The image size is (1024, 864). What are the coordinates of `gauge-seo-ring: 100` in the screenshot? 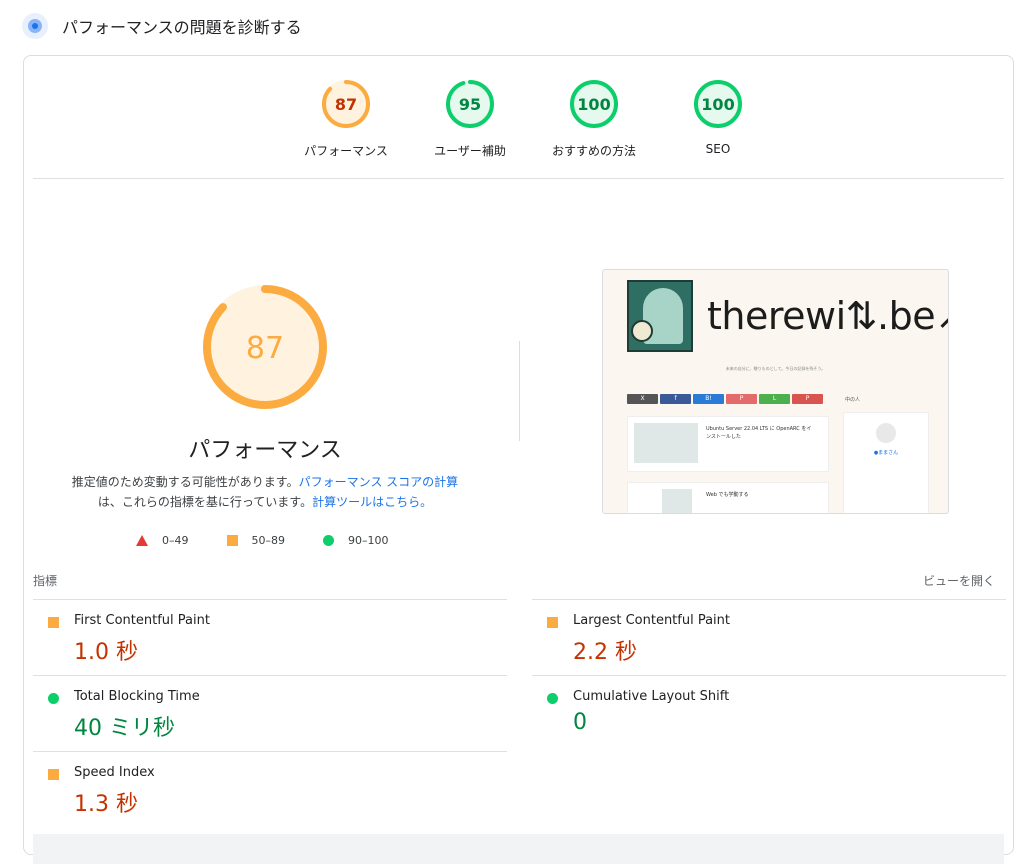 It's located at (718, 104).